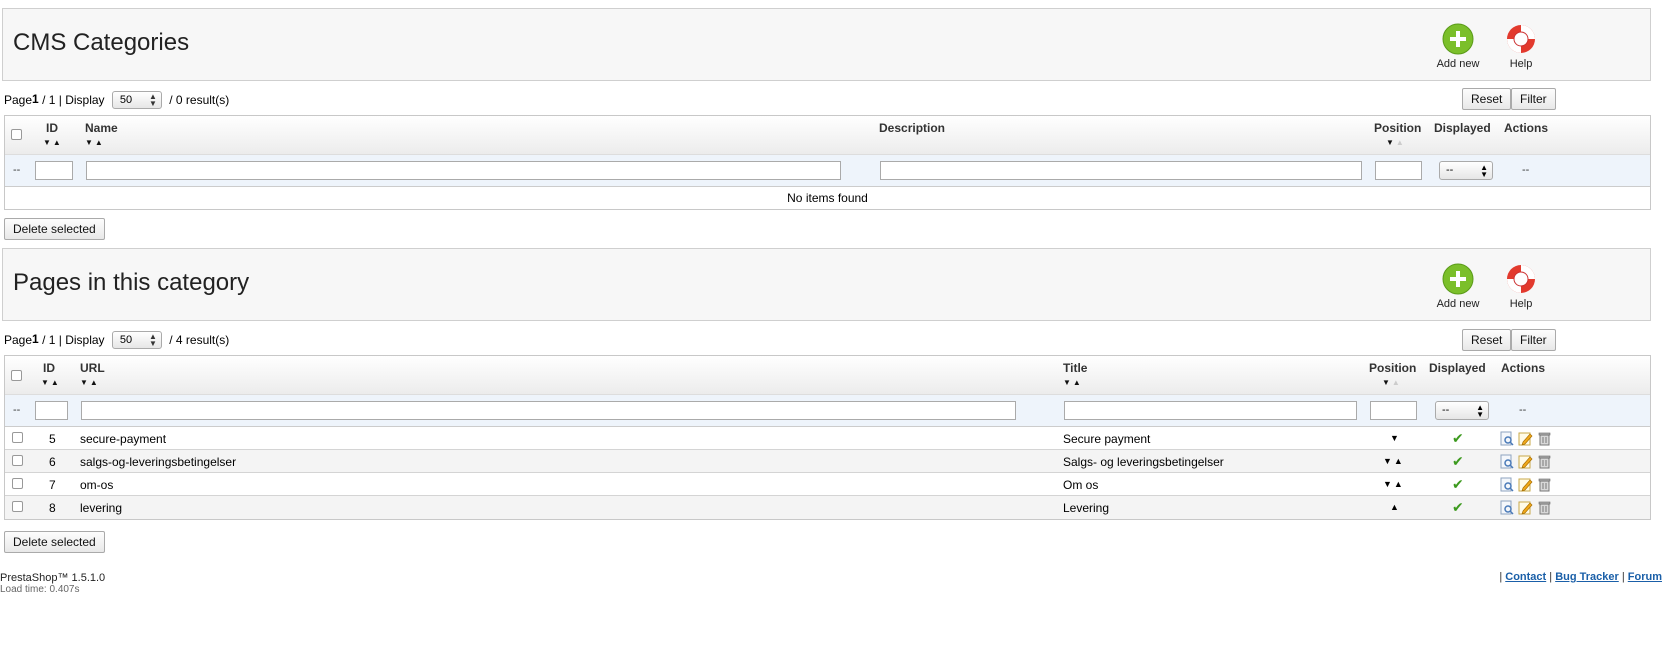 The width and height of the screenshot is (1662, 672). Describe the element at coordinates (827, 507) in the screenshot. I see `table-row: 8 levering Levering ▲ ✔` at that location.